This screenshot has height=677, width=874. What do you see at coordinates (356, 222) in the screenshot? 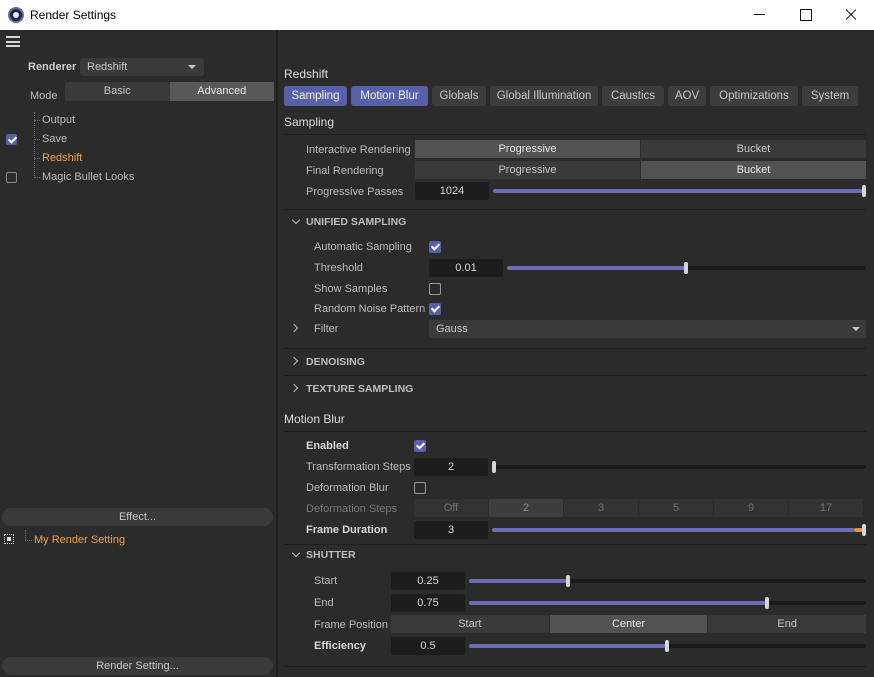
I see `unified-sampling-header: UNIFIED SAMPLING` at bounding box center [356, 222].